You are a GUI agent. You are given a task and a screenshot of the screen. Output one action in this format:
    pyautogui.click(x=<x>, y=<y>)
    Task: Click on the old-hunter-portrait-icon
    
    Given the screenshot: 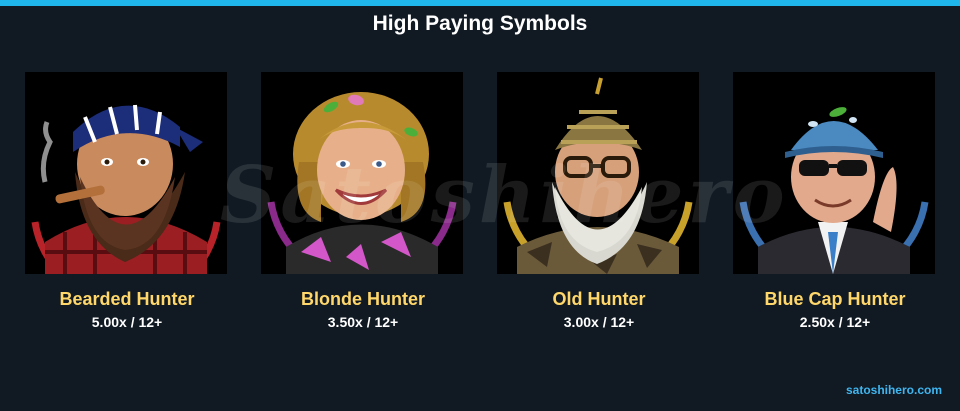 What is the action you would take?
    pyautogui.click(x=598, y=173)
    